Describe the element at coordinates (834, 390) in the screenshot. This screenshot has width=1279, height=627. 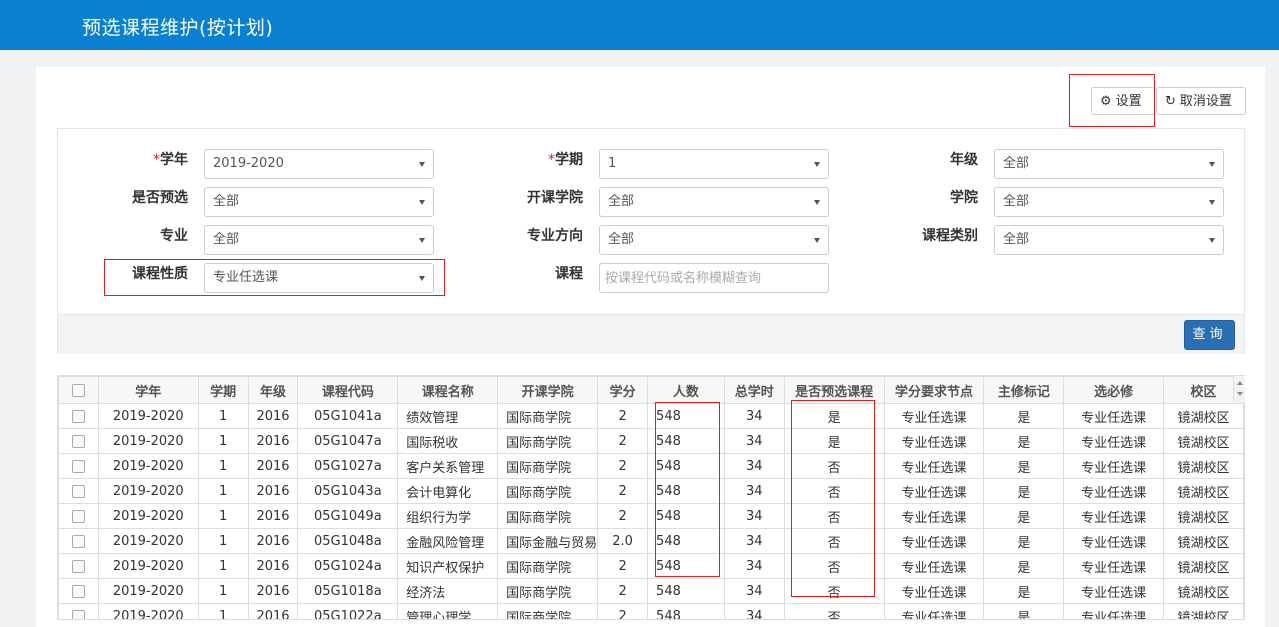
I see `col-header: 是否预选课程` at that location.